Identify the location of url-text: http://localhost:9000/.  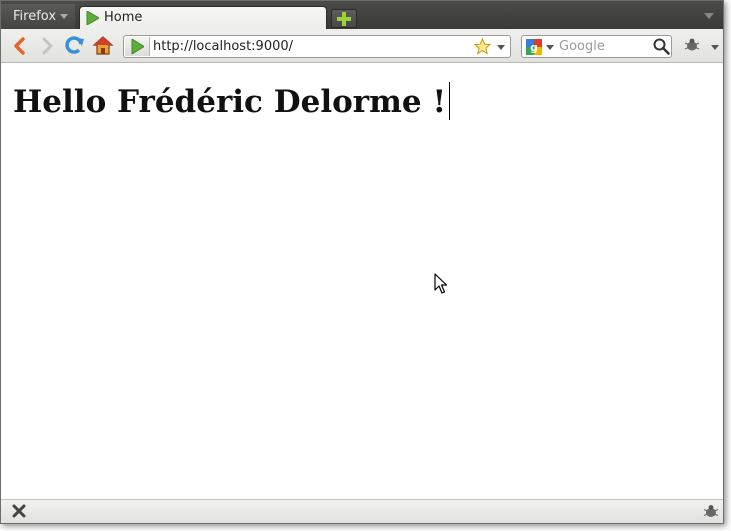
(223, 46).